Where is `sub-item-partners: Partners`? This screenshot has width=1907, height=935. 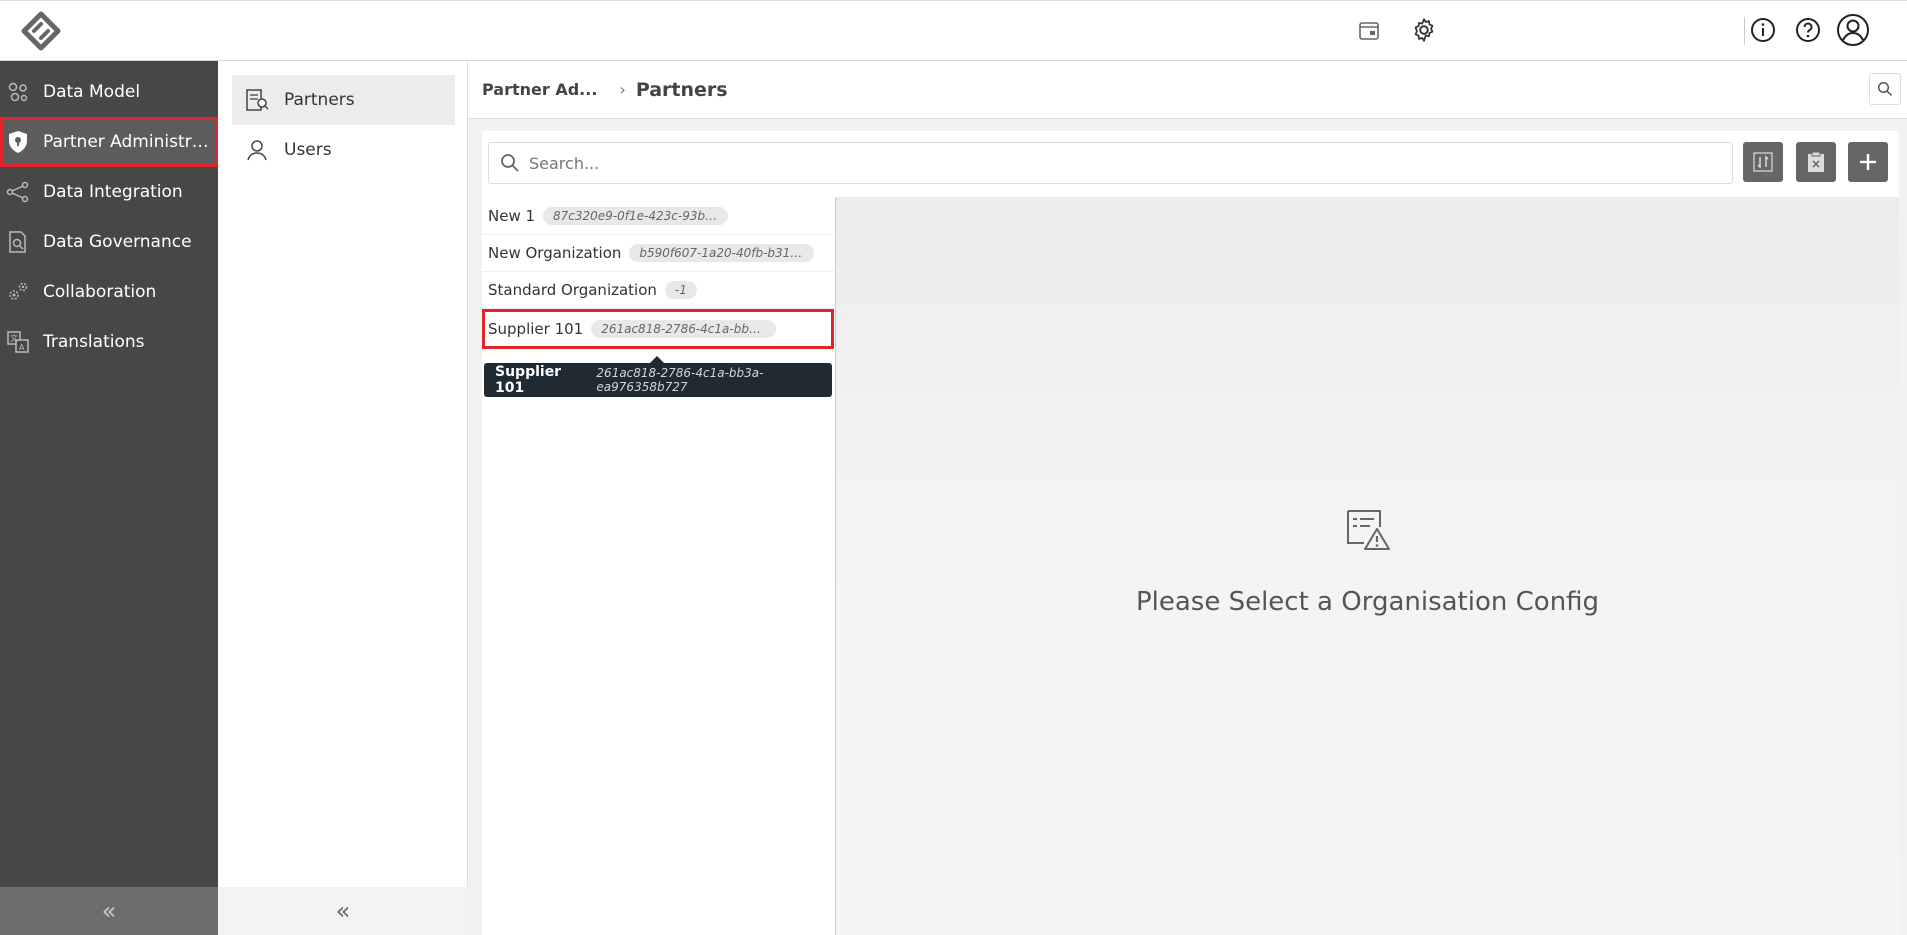 sub-item-partners: Partners is located at coordinates (343, 100).